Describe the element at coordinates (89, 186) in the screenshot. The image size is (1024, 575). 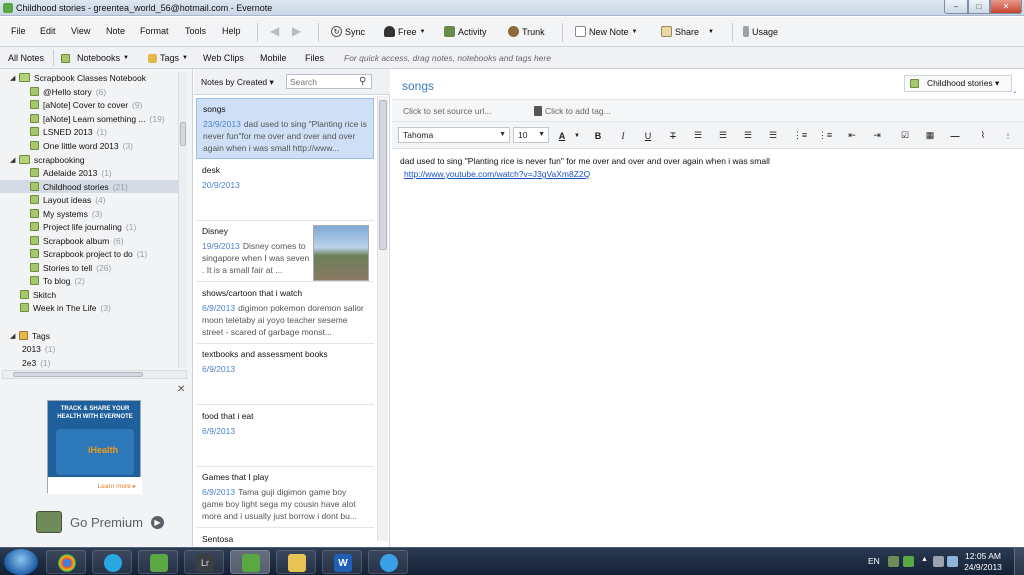
I see `notebook-item: Childhood stories (21)` at that location.